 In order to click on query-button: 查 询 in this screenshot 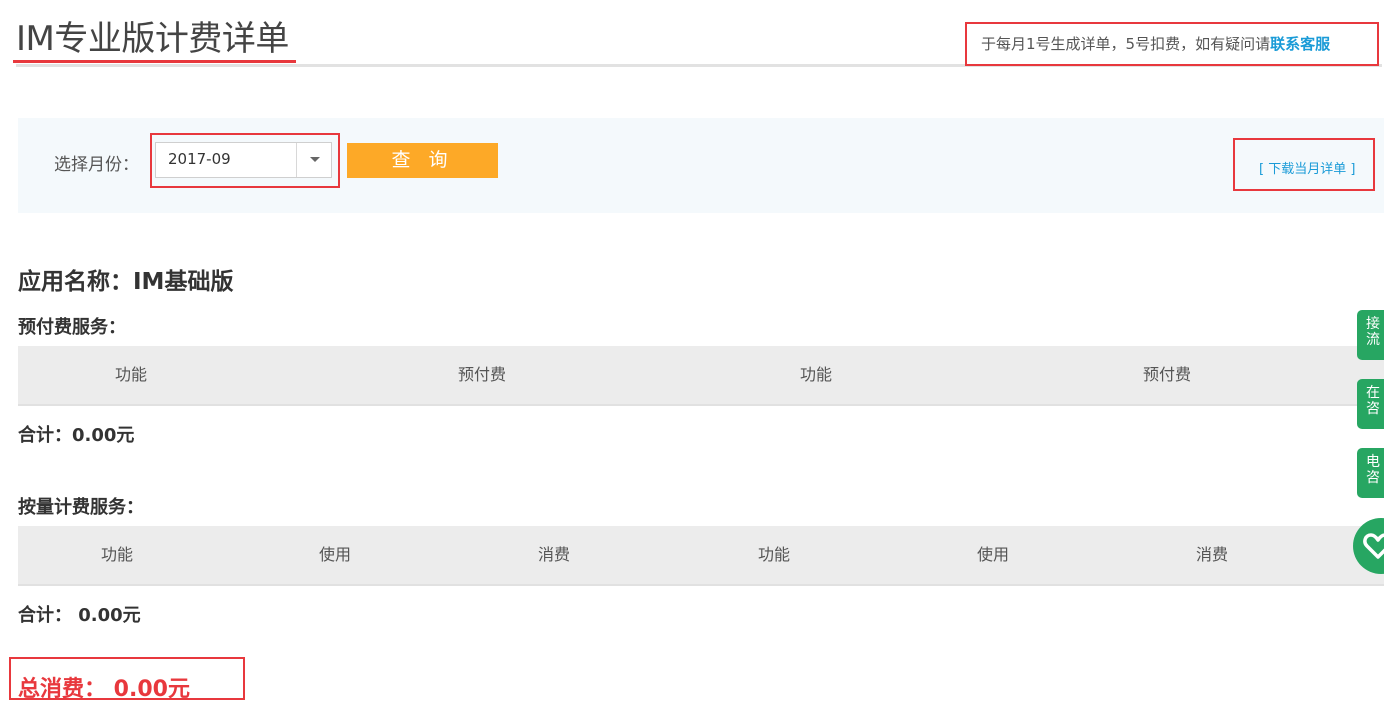, I will do `click(422, 160)`.